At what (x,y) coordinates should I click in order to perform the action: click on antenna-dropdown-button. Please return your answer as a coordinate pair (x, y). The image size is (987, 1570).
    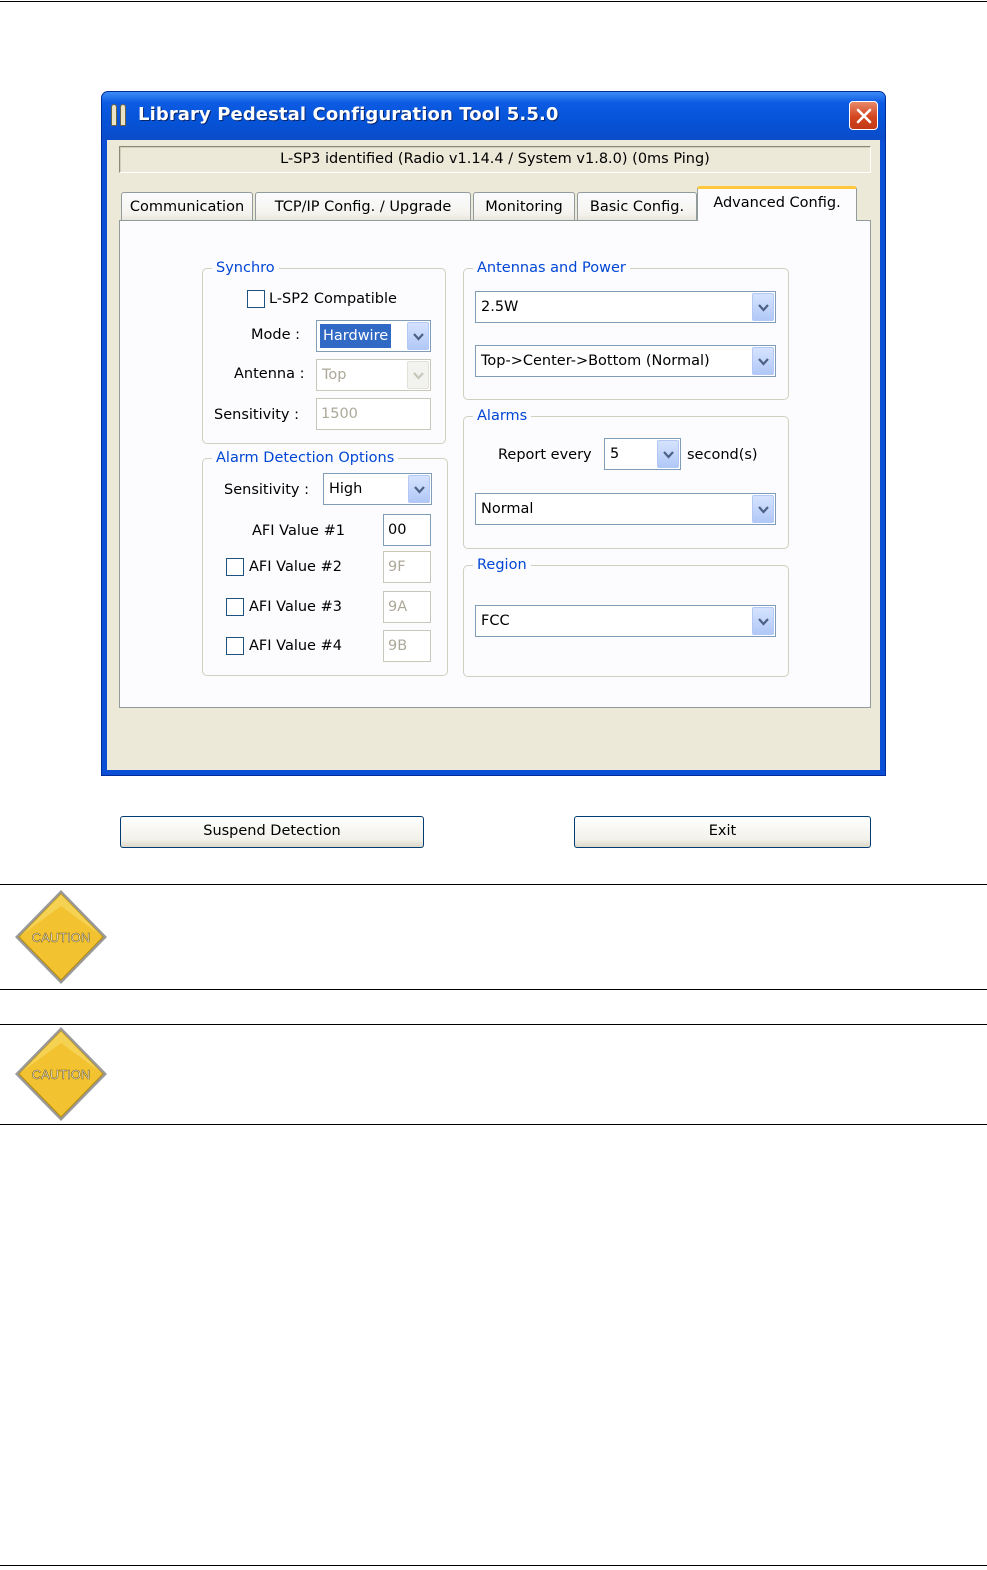
    Looking at the image, I should click on (418, 375).